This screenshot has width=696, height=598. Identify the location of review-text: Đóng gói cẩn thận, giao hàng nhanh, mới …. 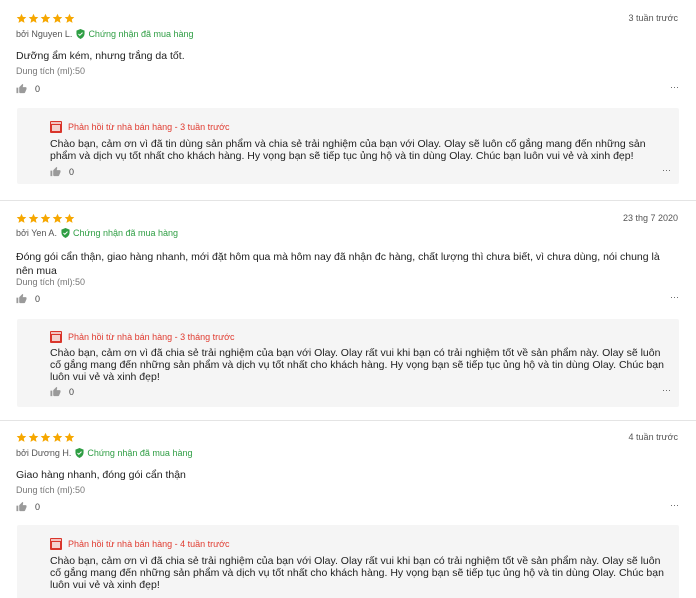
(338, 264).